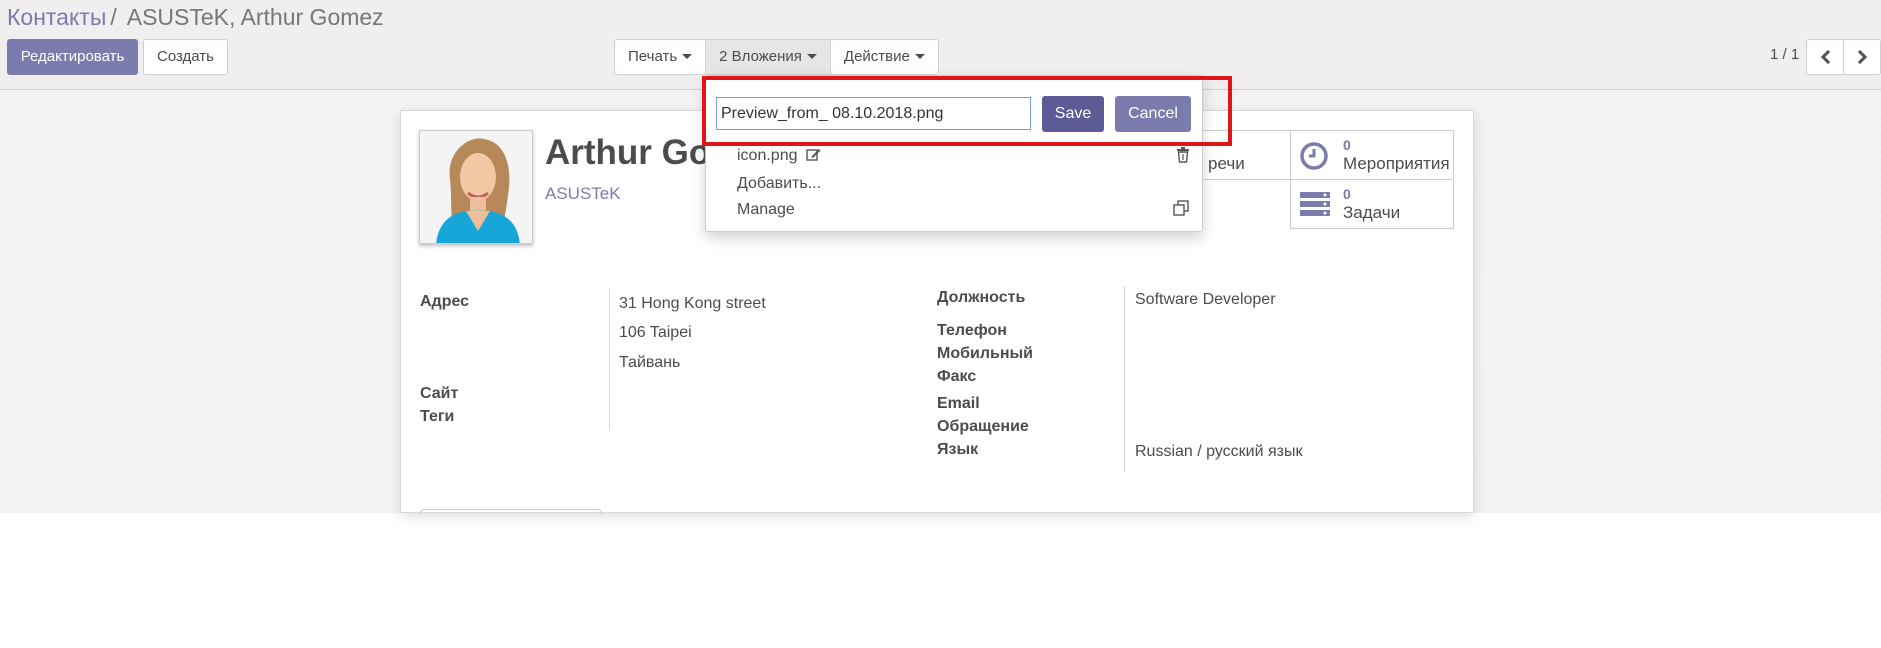 The height and width of the screenshot is (648, 1881). I want to click on contact-company-link: ASUSTeK, so click(583, 194).